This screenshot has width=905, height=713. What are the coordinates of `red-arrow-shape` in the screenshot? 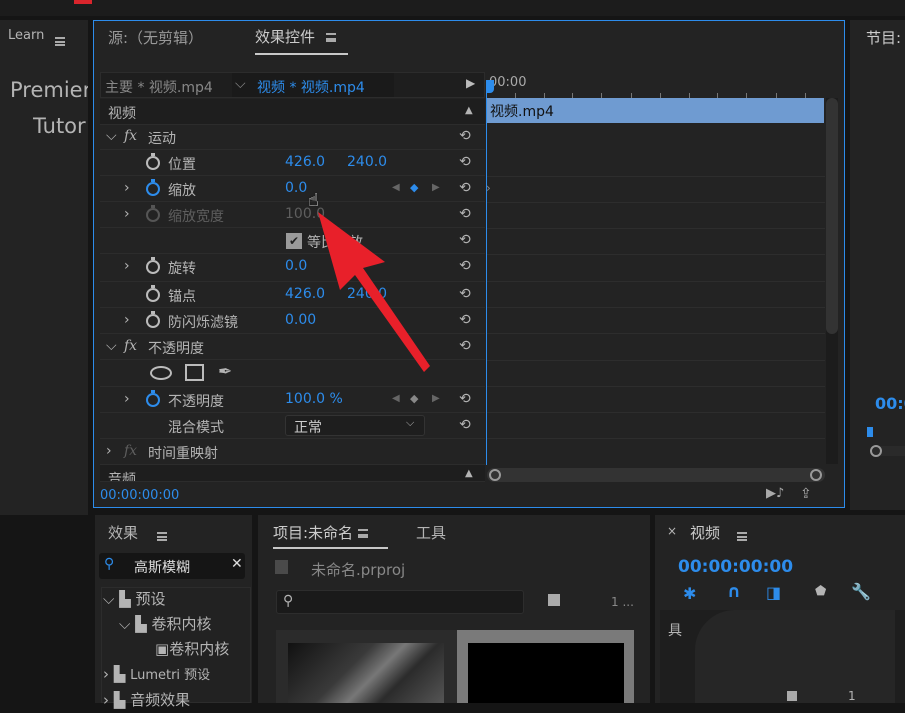 It's located at (374, 292).